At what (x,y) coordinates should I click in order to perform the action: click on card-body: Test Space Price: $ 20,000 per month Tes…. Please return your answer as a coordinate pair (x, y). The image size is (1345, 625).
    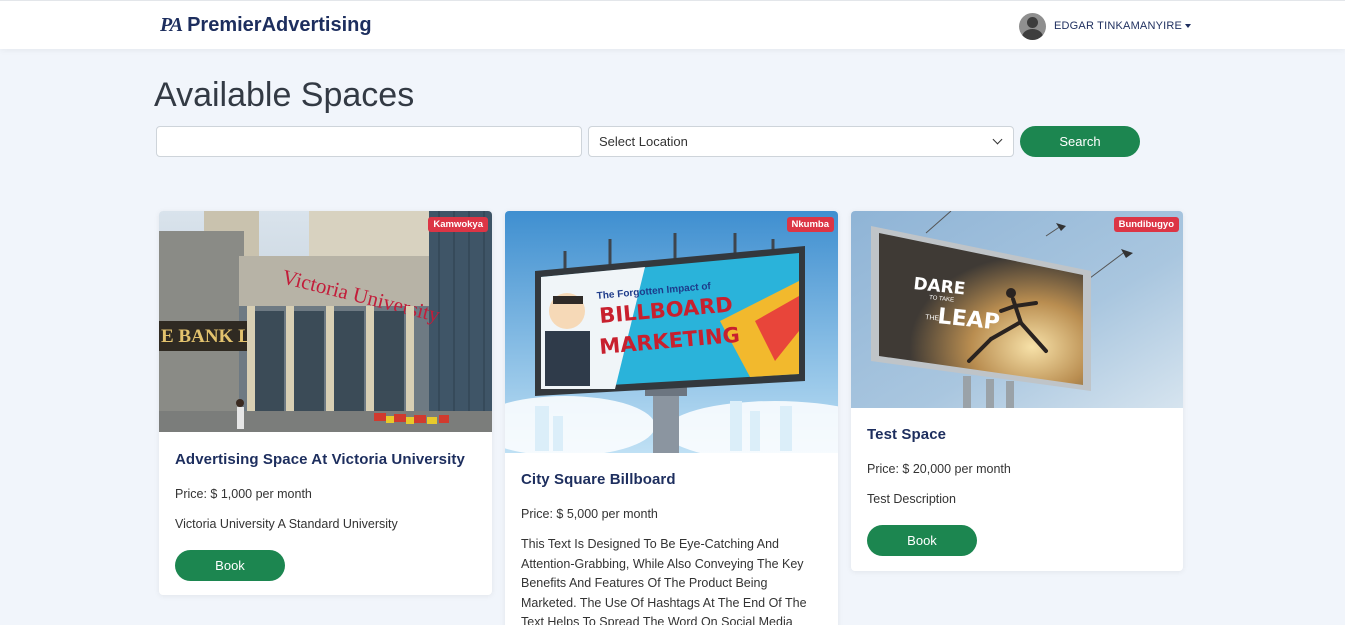
    Looking at the image, I should click on (1017, 491).